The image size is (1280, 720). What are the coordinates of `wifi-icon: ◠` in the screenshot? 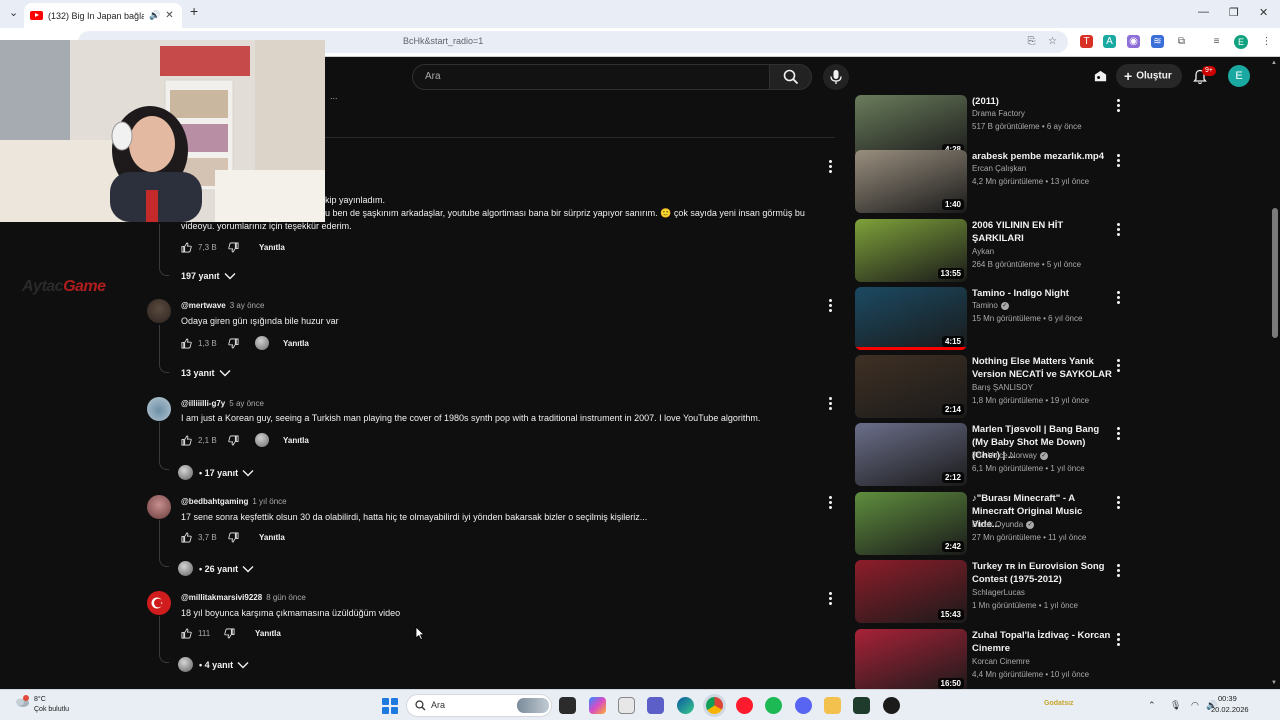 It's located at (1195, 705).